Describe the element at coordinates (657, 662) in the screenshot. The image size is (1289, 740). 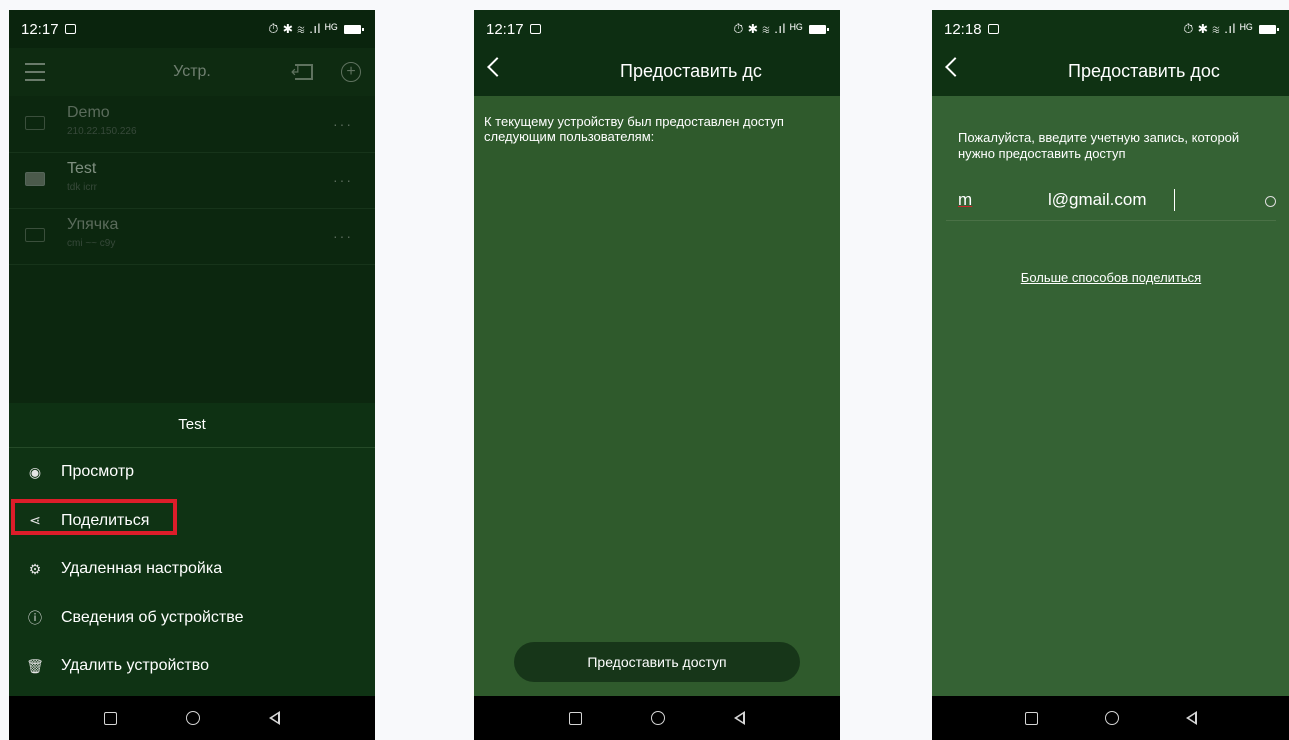
I see `grant-access-button: Предоставить доступ` at that location.